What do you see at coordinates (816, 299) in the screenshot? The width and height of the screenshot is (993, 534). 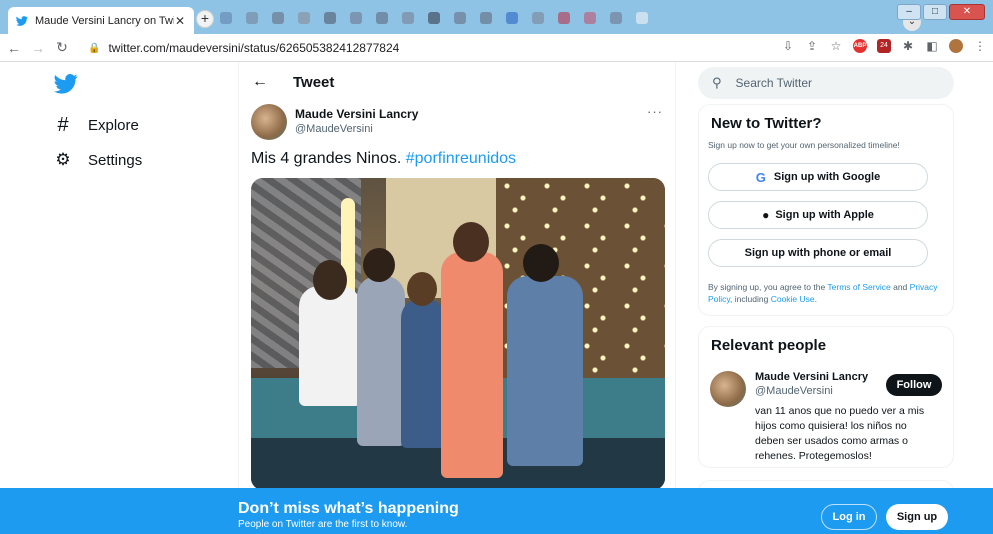 I see `legal-end: .` at bounding box center [816, 299].